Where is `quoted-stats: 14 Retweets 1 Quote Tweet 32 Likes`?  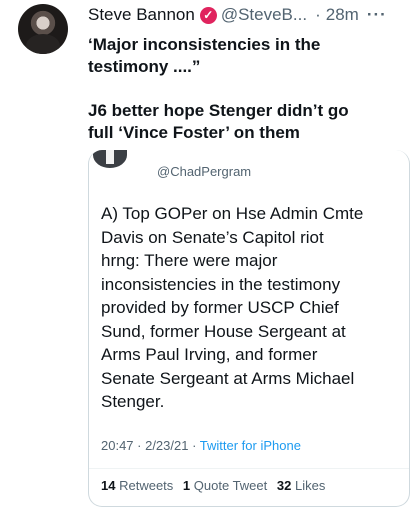
quoted-stats: 14 Retweets 1 Quote Tweet 32 Likes is located at coordinates (216, 485).